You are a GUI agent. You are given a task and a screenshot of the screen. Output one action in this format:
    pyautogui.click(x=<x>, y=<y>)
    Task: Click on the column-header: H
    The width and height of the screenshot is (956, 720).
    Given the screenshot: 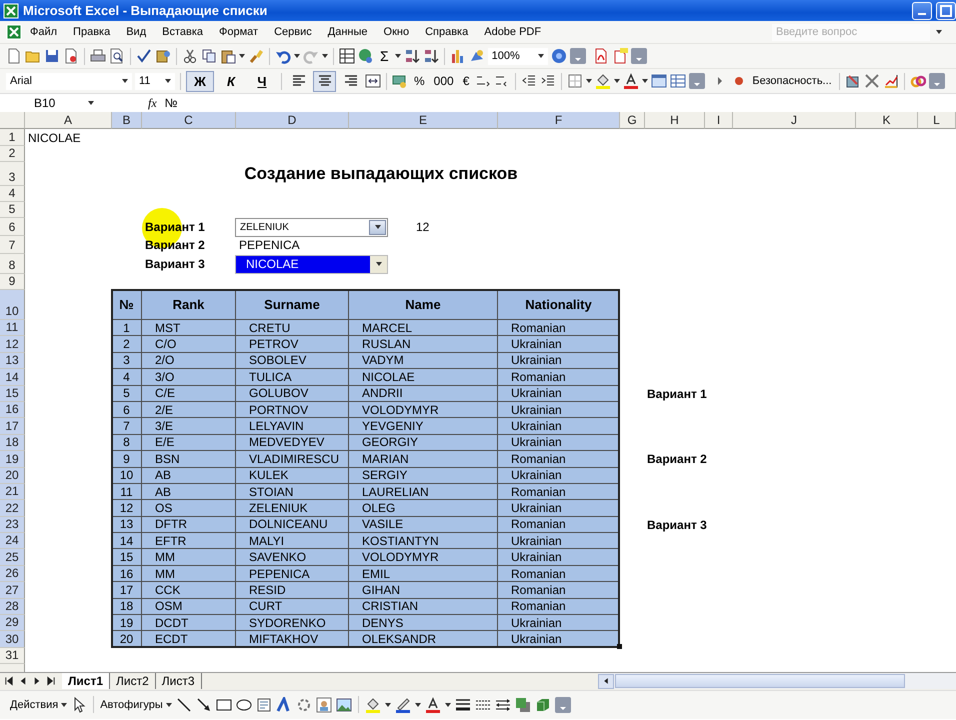 What is the action you would take?
    pyautogui.click(x=675, y=120)
    